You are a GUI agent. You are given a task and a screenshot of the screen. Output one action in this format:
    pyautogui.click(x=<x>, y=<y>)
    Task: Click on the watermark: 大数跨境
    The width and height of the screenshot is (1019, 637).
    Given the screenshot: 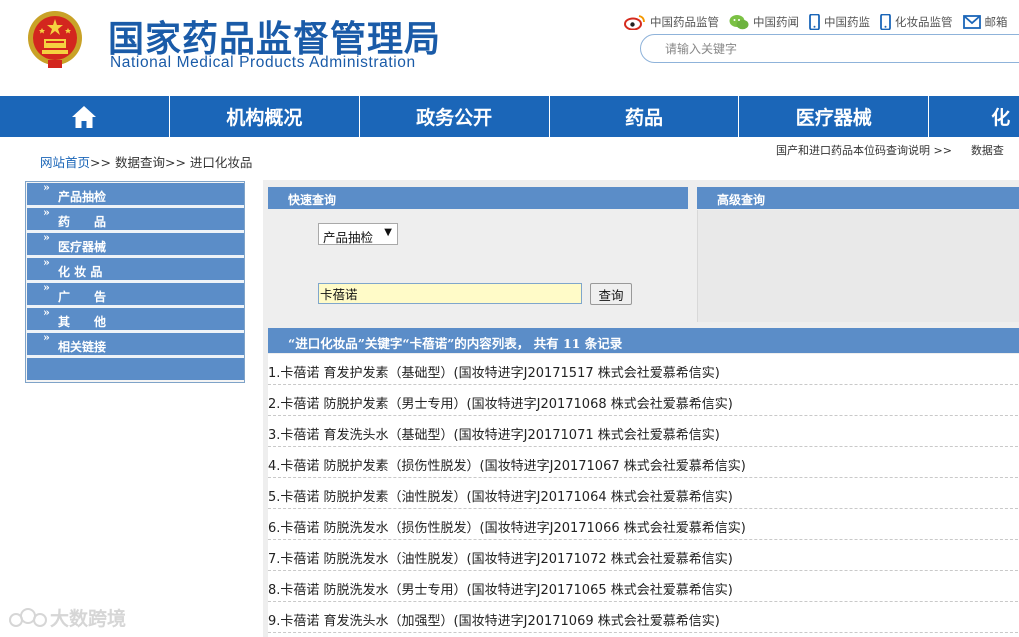 What is the action you would take?
    pyautogui.click(x=67, y=617)
    